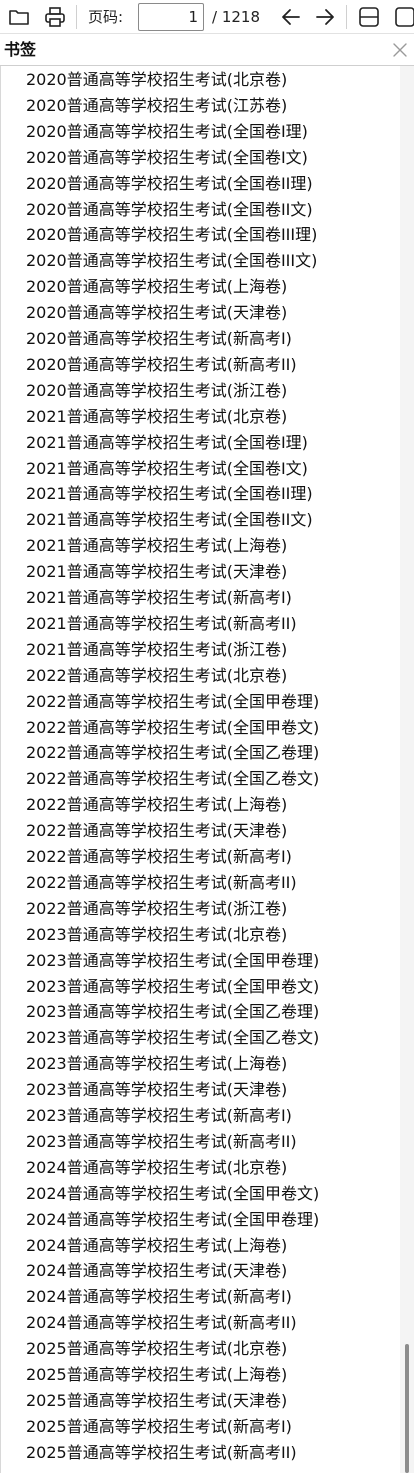 The height and width of the screenshot is (1473, 414). I want to click on bookmark-item: 2024普通高等学校招生考试(新高考I), so click(159, 1297).